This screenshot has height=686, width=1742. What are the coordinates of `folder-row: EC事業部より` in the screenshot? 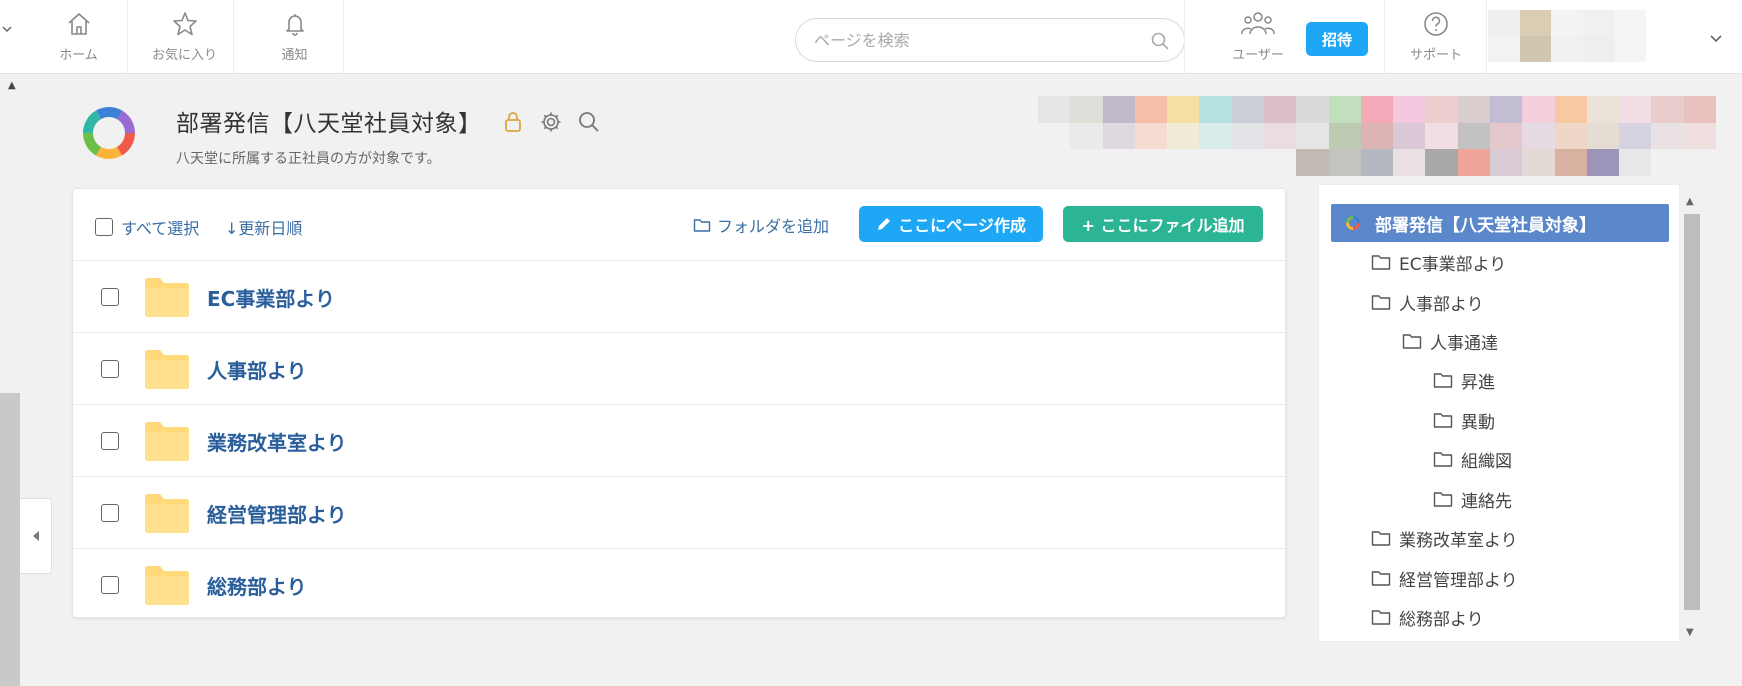 It's located at (679, 297).